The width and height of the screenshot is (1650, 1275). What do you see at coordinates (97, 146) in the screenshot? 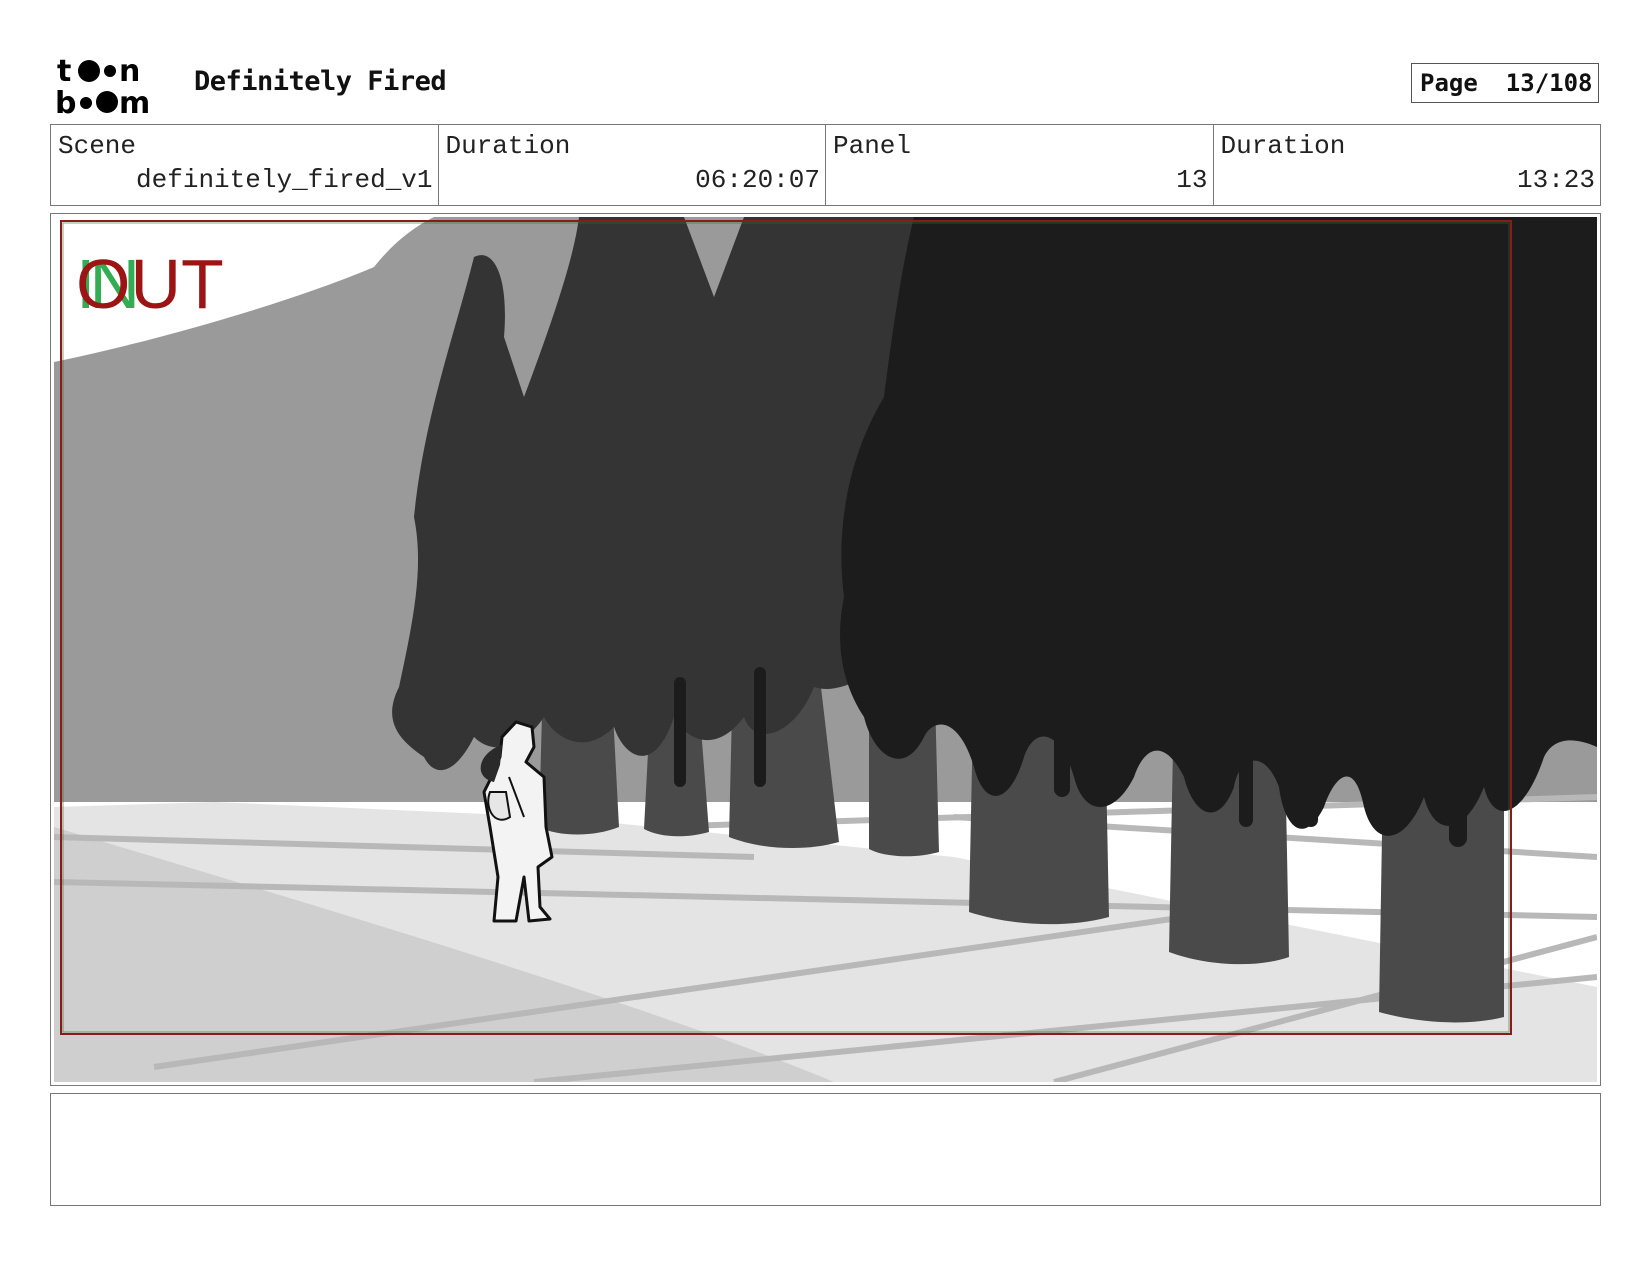
I see `scene-label: Scene` at bounding box center [97, 146].